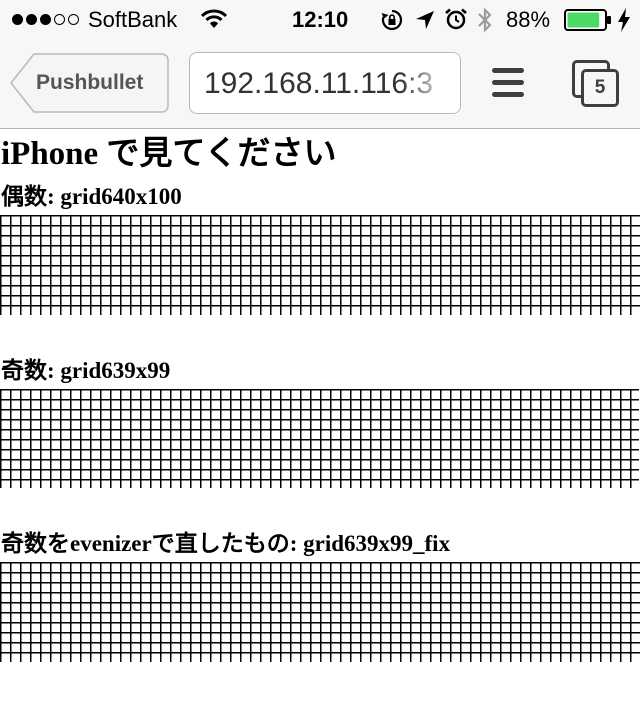 The height and width of the screenshot is (702, 640). Describe the element at coordinates (320, 265) in the screenshot. I see `grid-image-even` at that location.